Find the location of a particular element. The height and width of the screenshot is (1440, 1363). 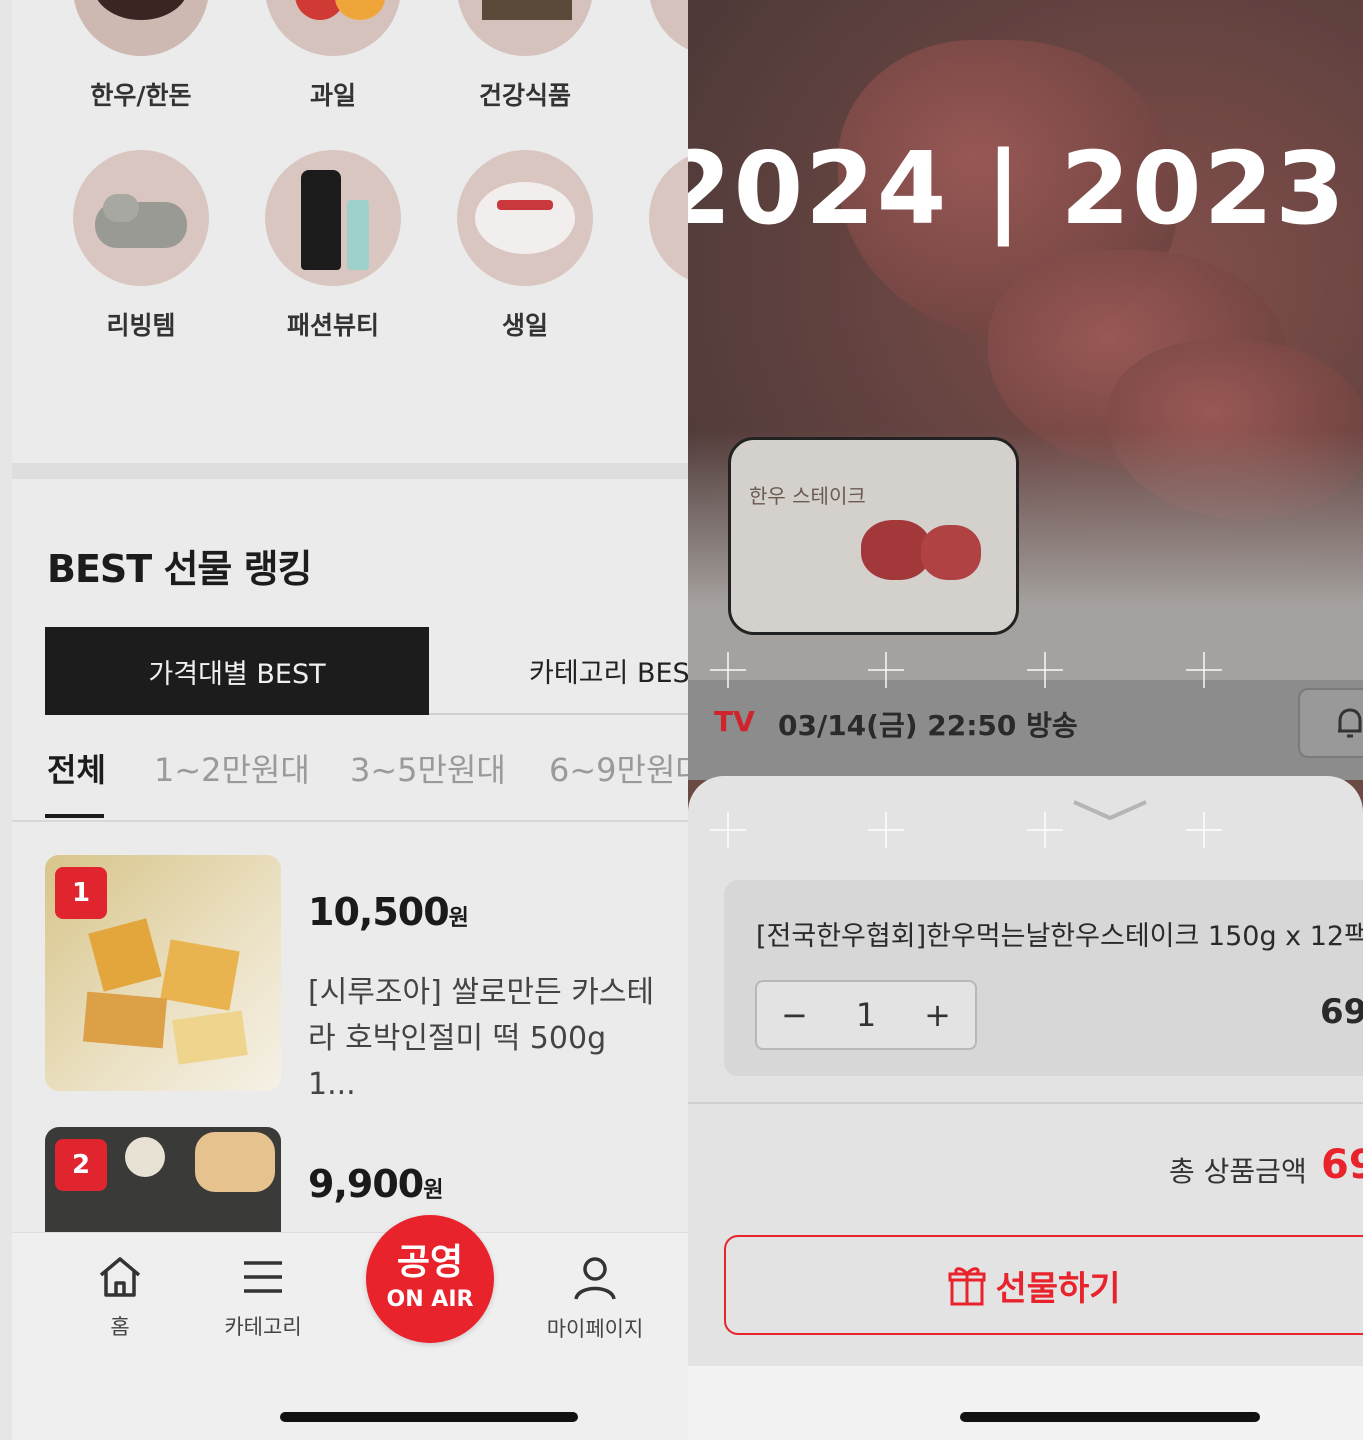

quantity-stepper: − 1 + is located at coordinates (866, 1015).